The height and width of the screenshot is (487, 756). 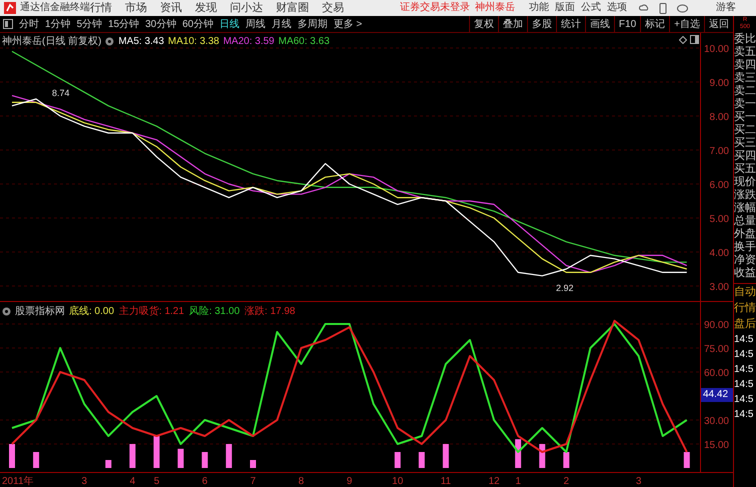 I want to click on date-axis-label: 1, so click(x=518, y=481).